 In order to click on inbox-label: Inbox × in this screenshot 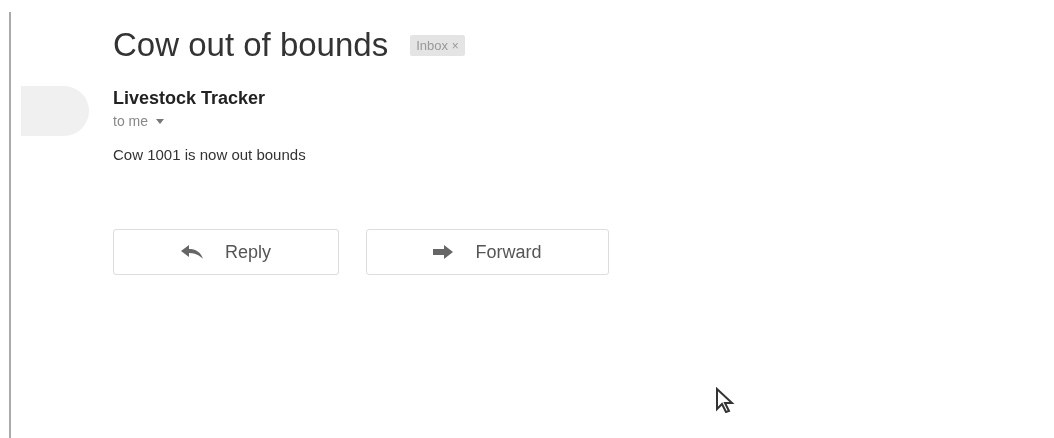, I will do `click(437, 45)`.